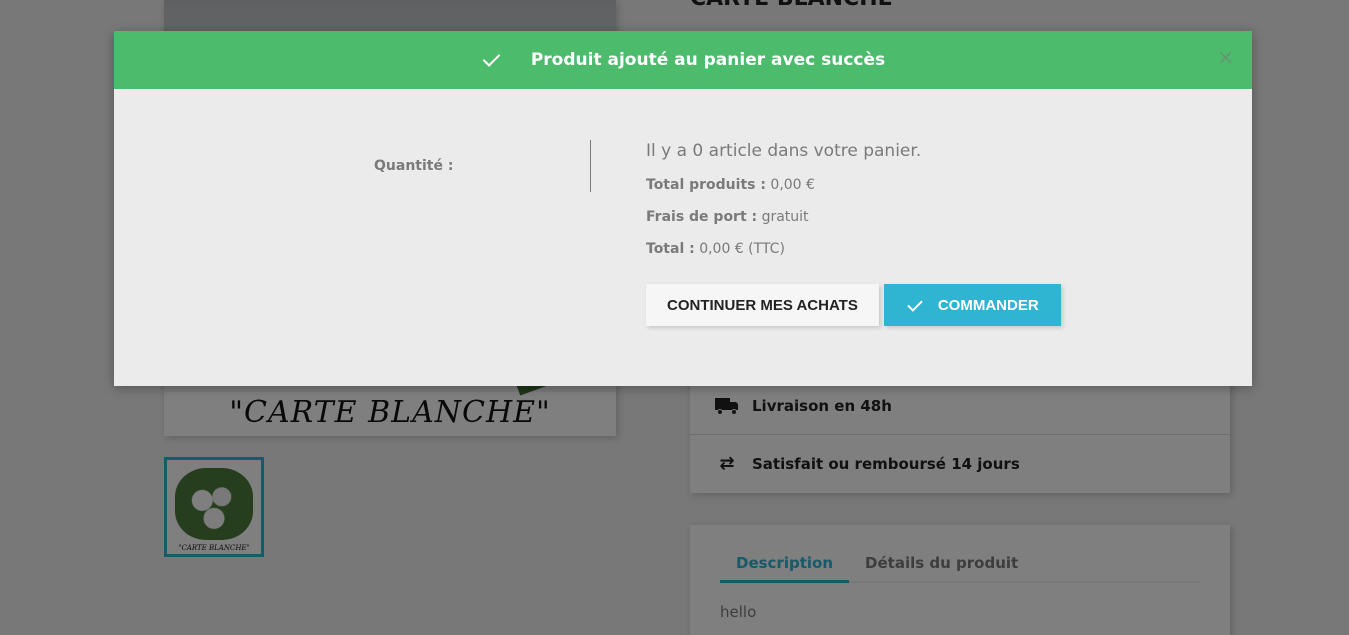 This screenshot has width=1349, height=635. Describe the element at coordinates (414, 166) in the screenshot. I see `quantity-label: Quantité :` at that location.